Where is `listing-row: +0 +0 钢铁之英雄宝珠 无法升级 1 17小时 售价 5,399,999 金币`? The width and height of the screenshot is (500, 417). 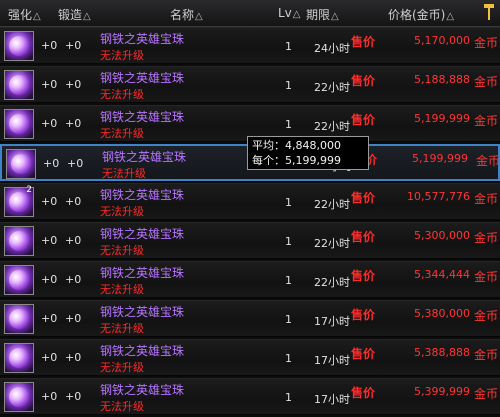
listing-row: +0 +0 钢铁之英雄宝珠 无法升级 1 17小时 售价 5,399,999 金币 is located at coordinates (250, 396).